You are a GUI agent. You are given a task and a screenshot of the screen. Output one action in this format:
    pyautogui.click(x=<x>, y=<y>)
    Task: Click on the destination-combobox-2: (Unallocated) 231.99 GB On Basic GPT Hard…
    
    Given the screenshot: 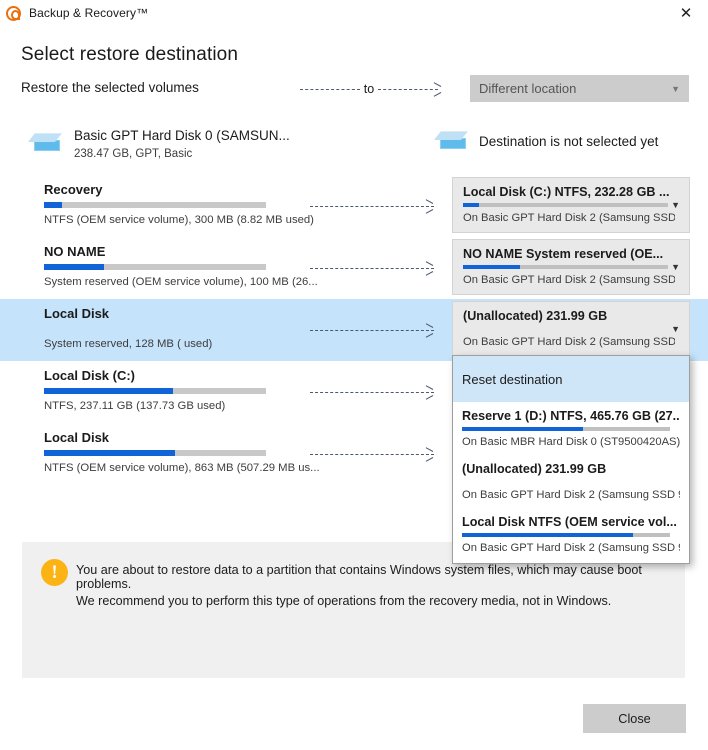 What is the action you would take?
    pyautogui.click(x=571, y=329)
    